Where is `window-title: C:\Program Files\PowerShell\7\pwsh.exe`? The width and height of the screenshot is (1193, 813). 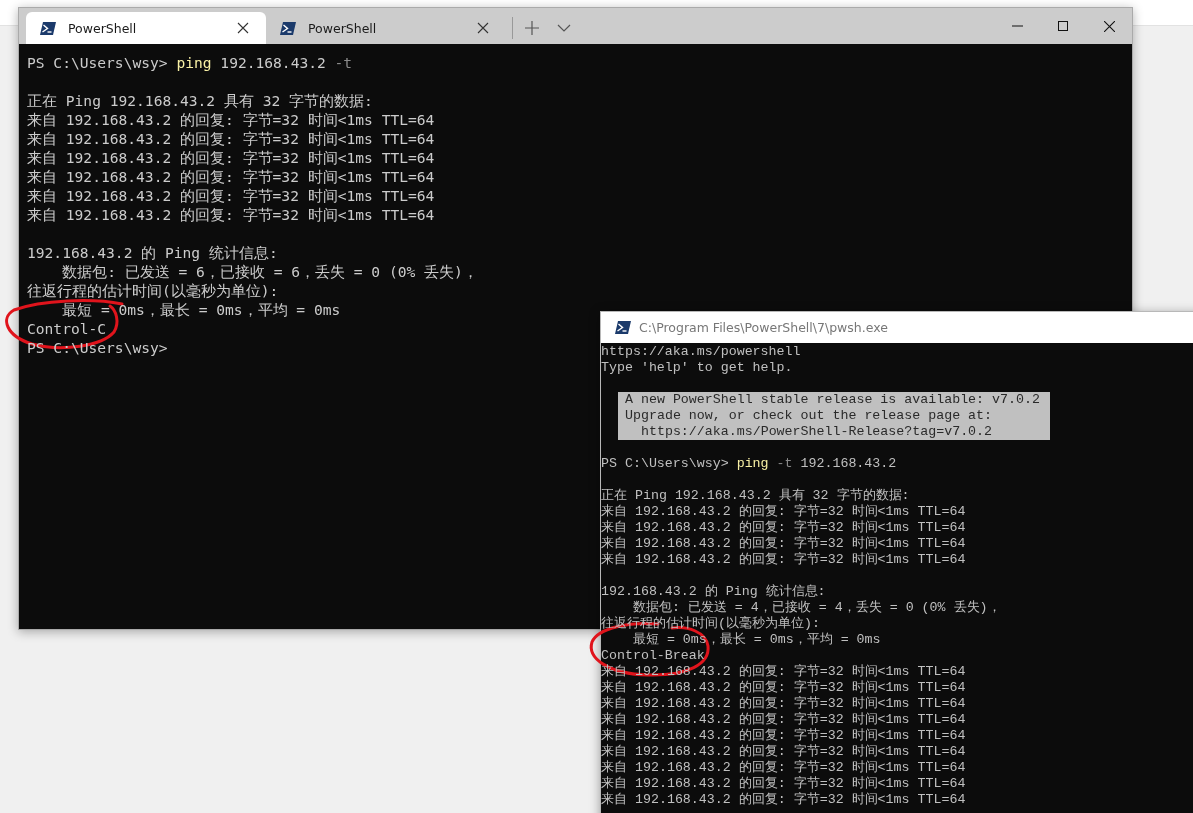 window-title: C:\Program Files\PowerShell\7\pwsh.exe is located at coordinates (763, 327).